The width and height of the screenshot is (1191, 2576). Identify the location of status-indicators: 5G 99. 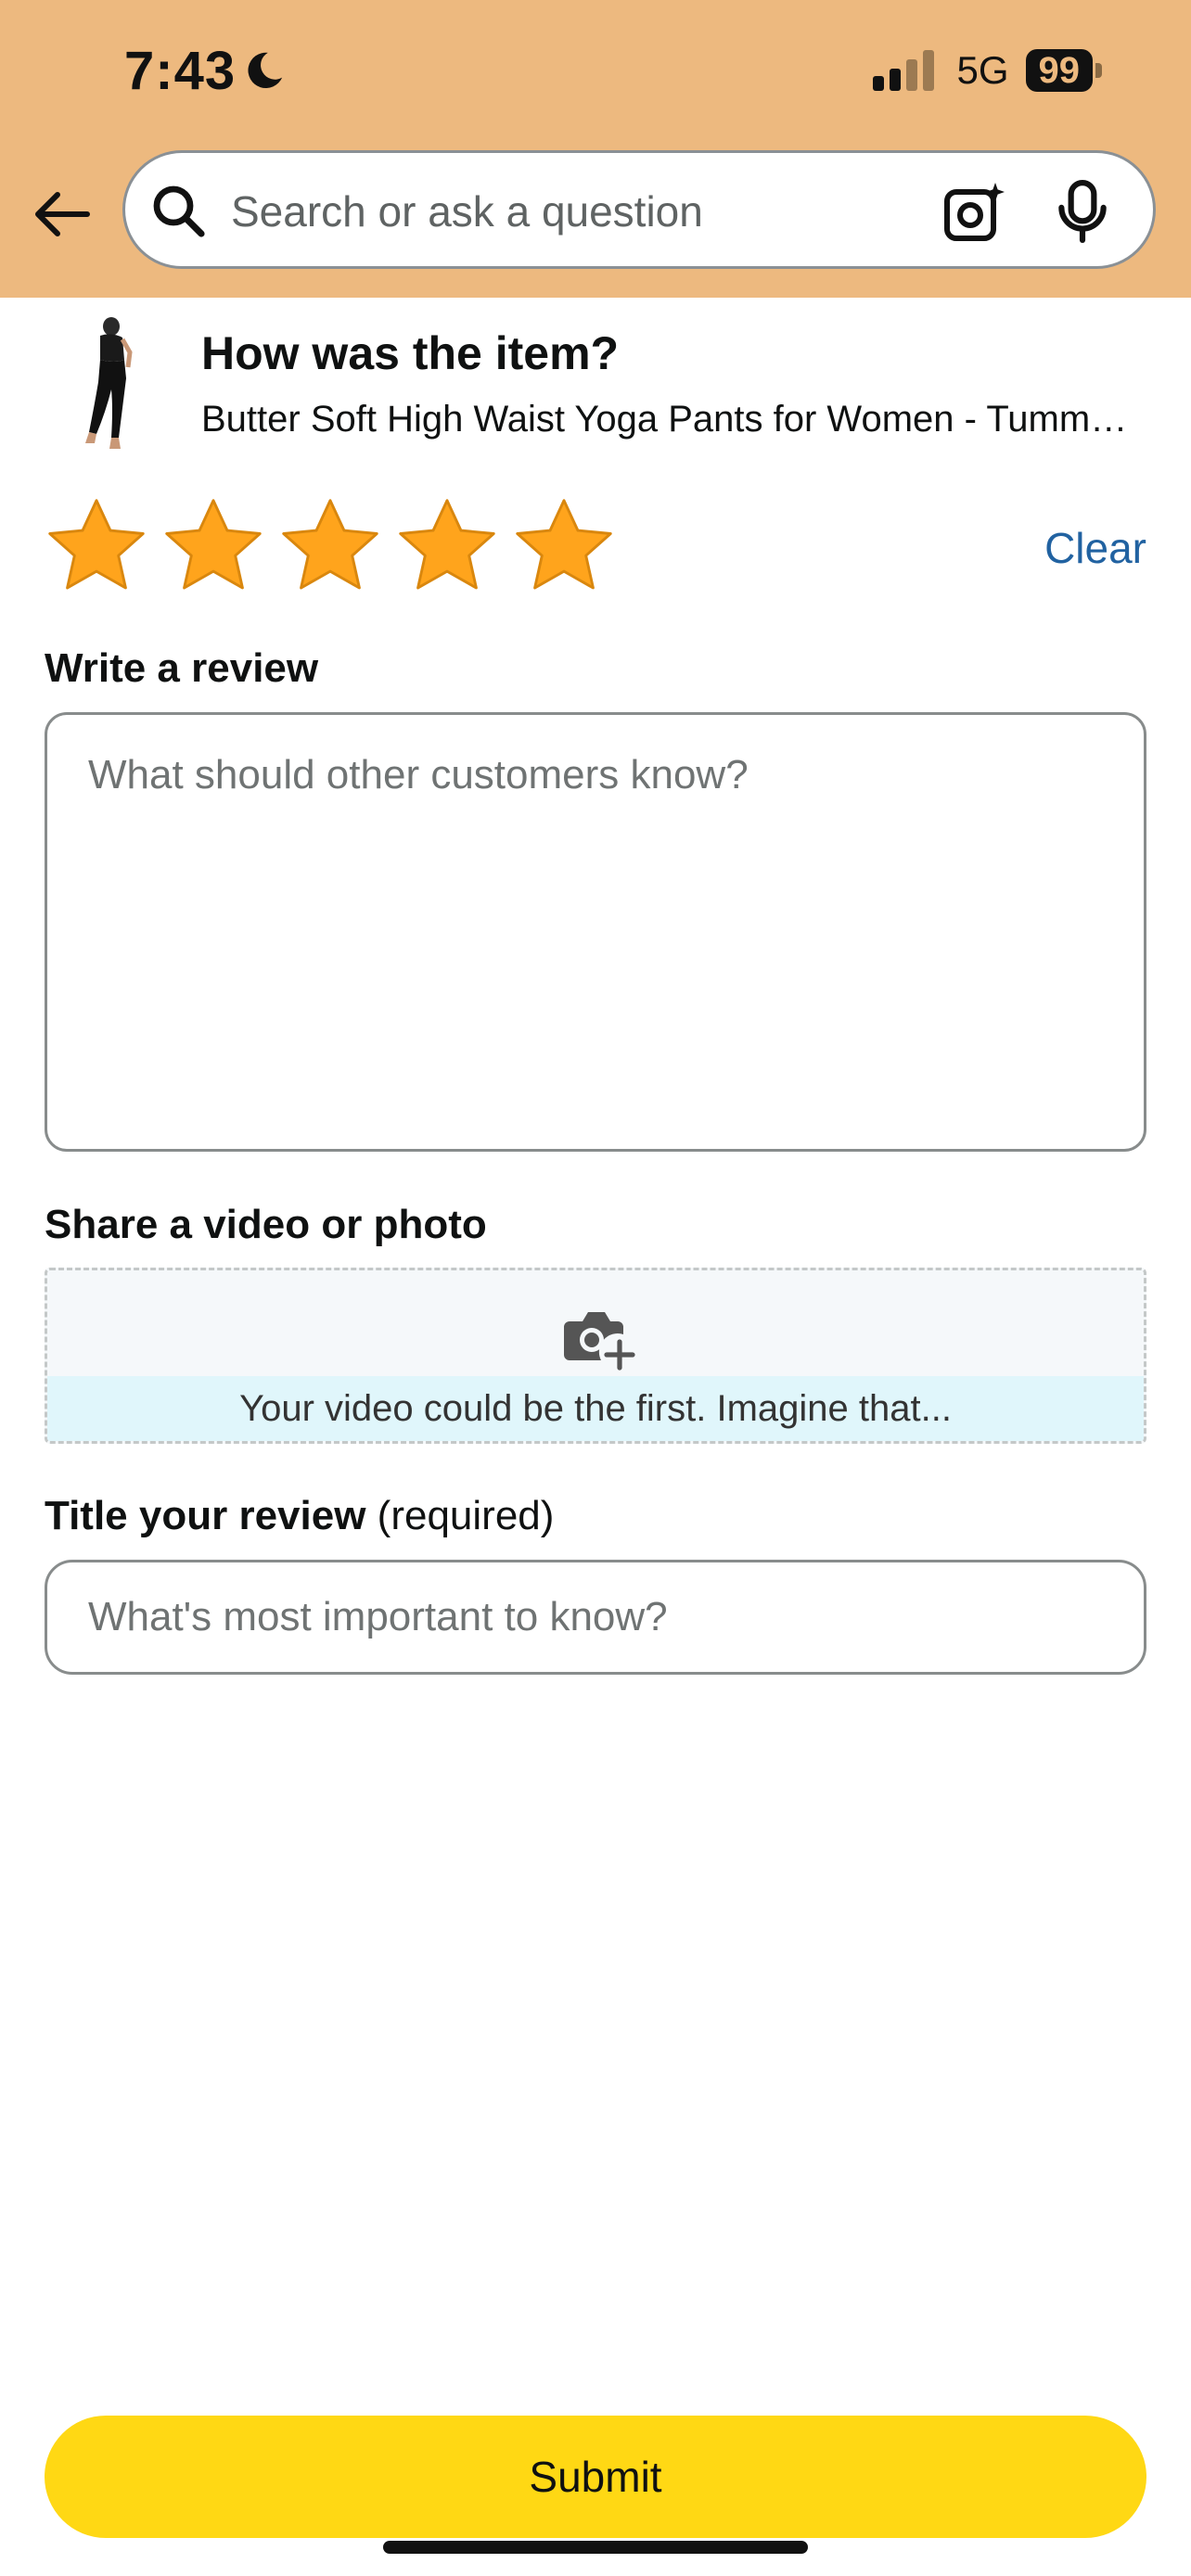
(988, 71).